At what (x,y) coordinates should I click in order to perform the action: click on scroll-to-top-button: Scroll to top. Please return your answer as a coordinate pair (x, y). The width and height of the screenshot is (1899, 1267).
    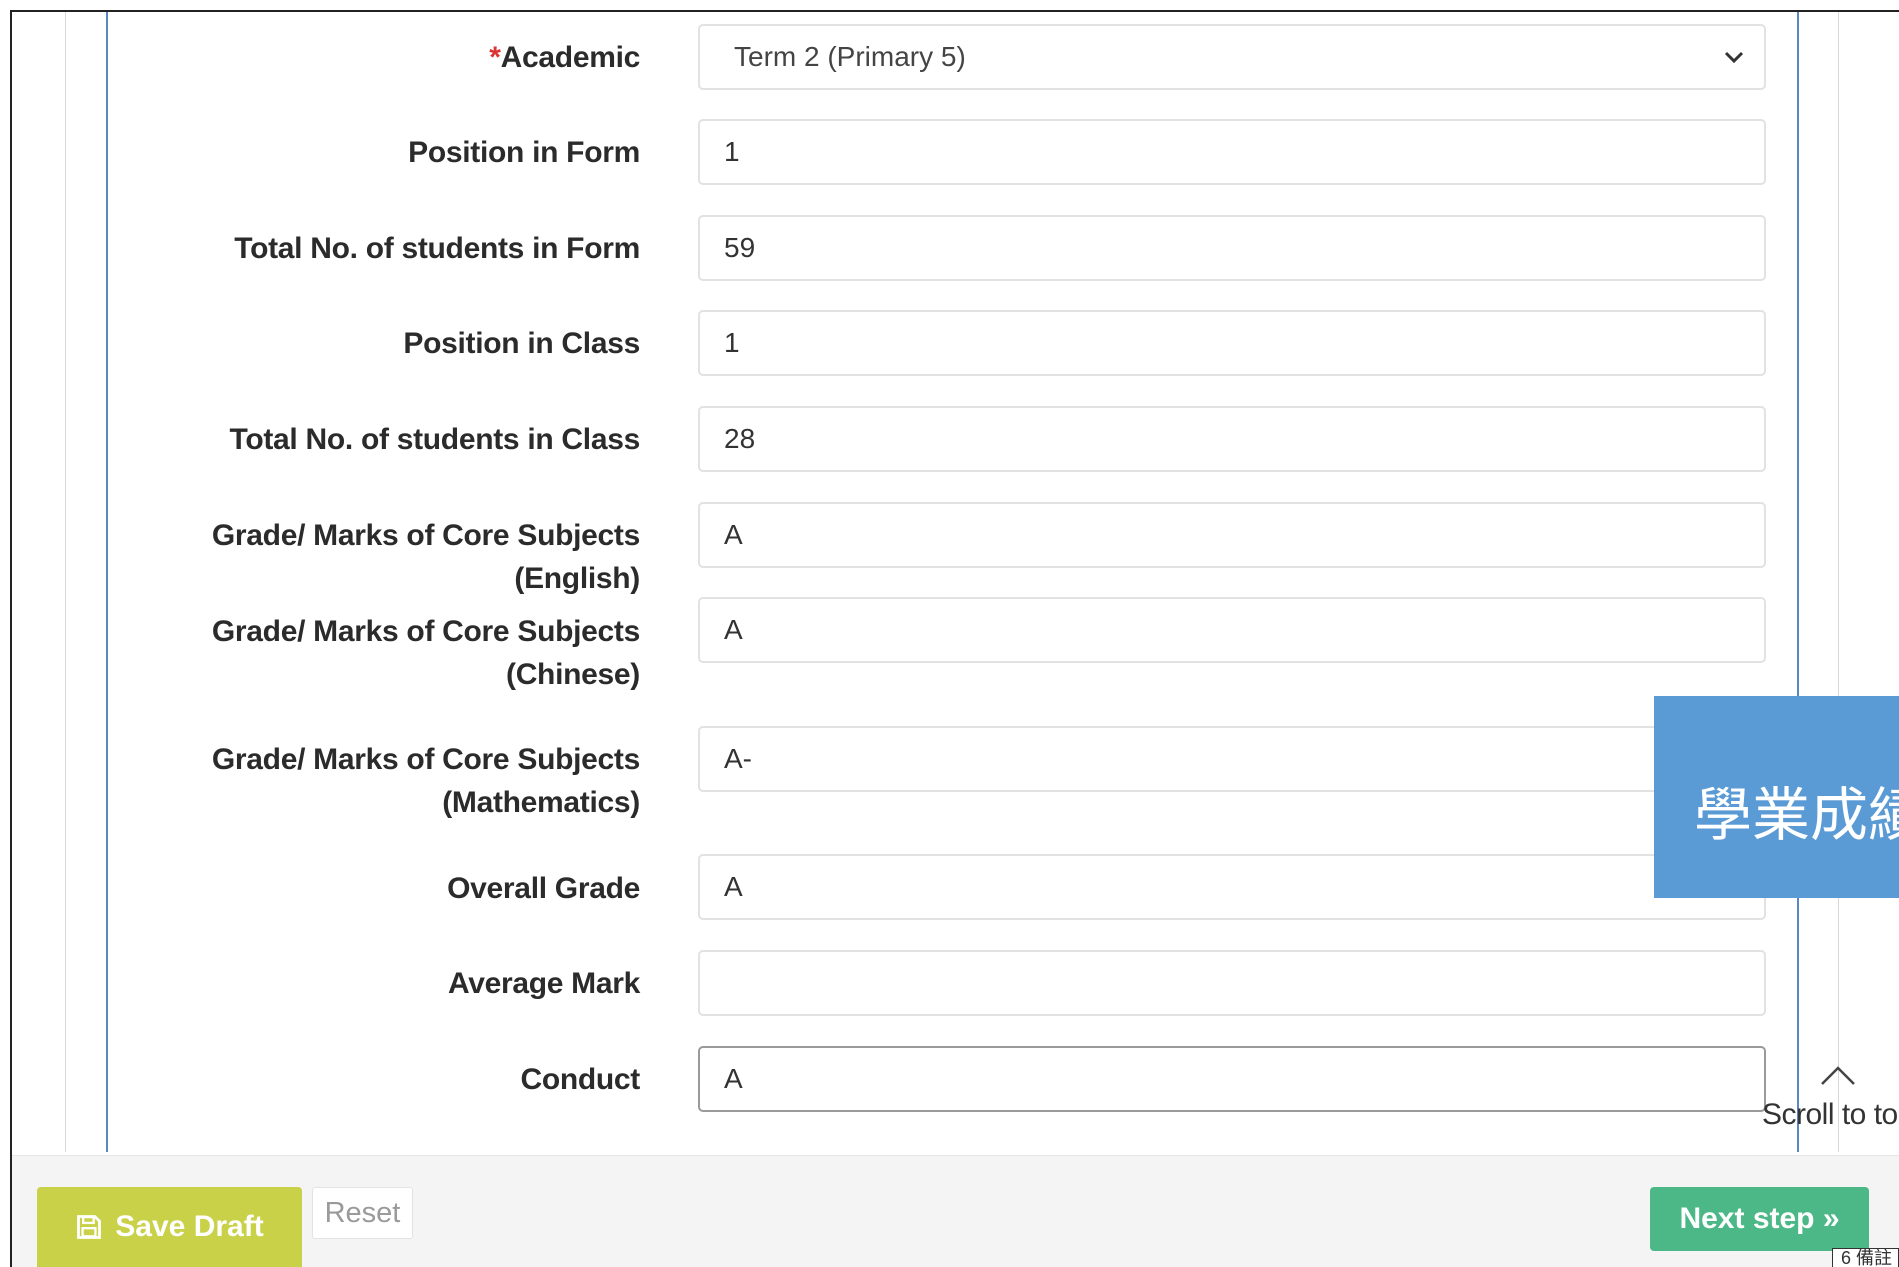
    Looking at the image, I should click on (1830, 1102).